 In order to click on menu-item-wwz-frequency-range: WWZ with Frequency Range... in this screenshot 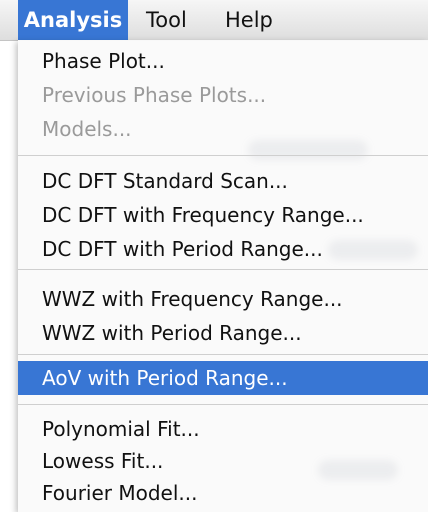, I will do `click(223, 299)`.